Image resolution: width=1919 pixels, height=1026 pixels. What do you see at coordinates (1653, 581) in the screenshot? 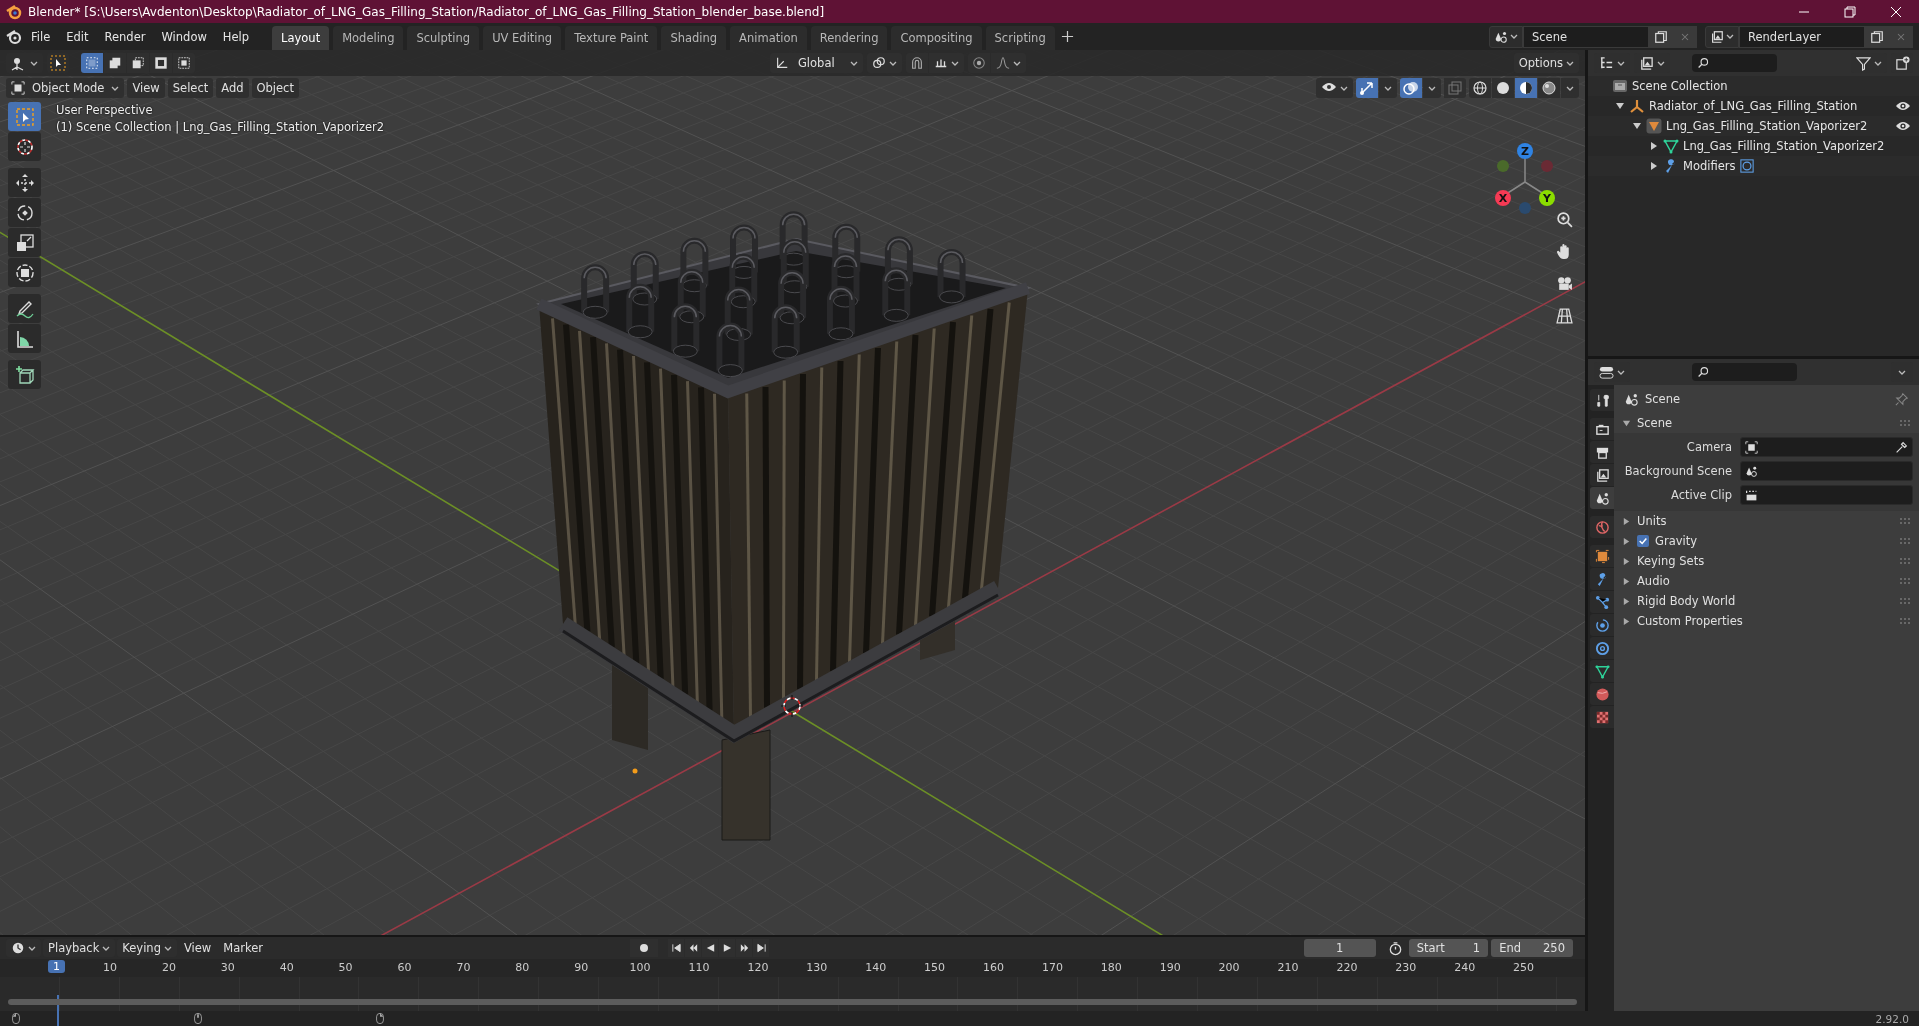
I see `panel-header: Audio` at bounding box center [1653, 581].